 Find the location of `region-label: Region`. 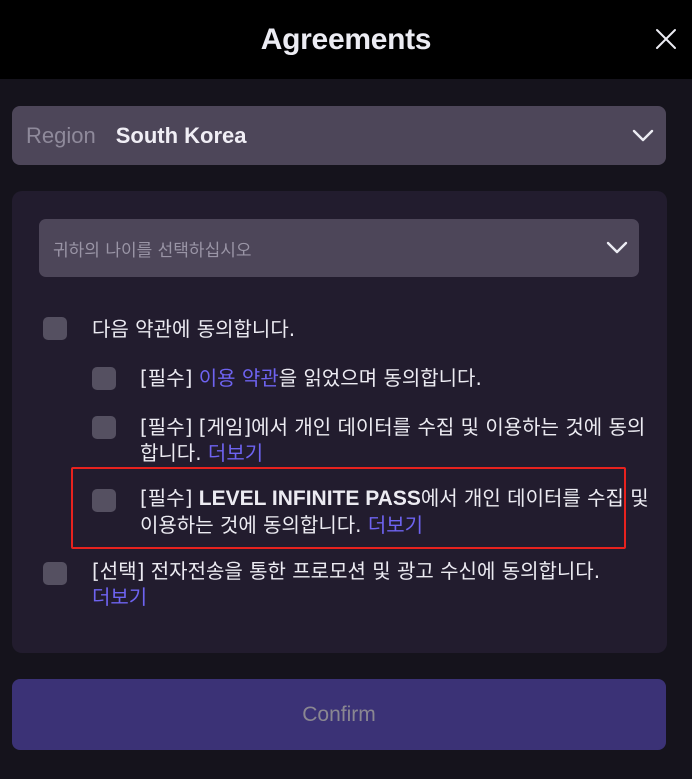

region-label: Region is located at coordinates (61, 135).